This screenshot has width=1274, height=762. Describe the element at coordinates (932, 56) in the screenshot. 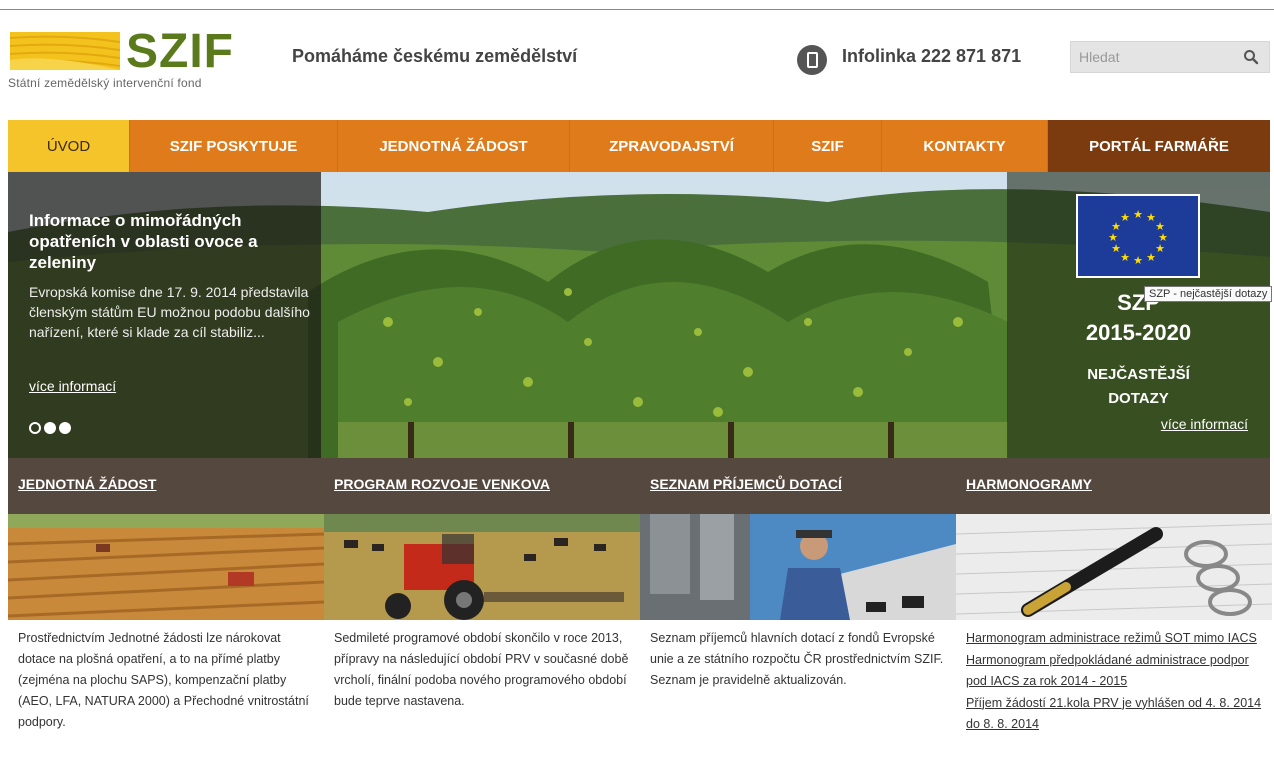

I see `infolinka-number: Infolinka 222 871 871` at that location.